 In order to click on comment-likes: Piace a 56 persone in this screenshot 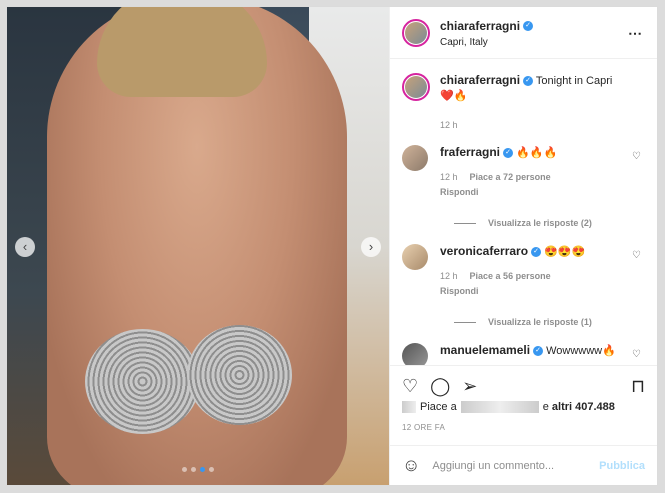, I will do `click(510, 276)`.